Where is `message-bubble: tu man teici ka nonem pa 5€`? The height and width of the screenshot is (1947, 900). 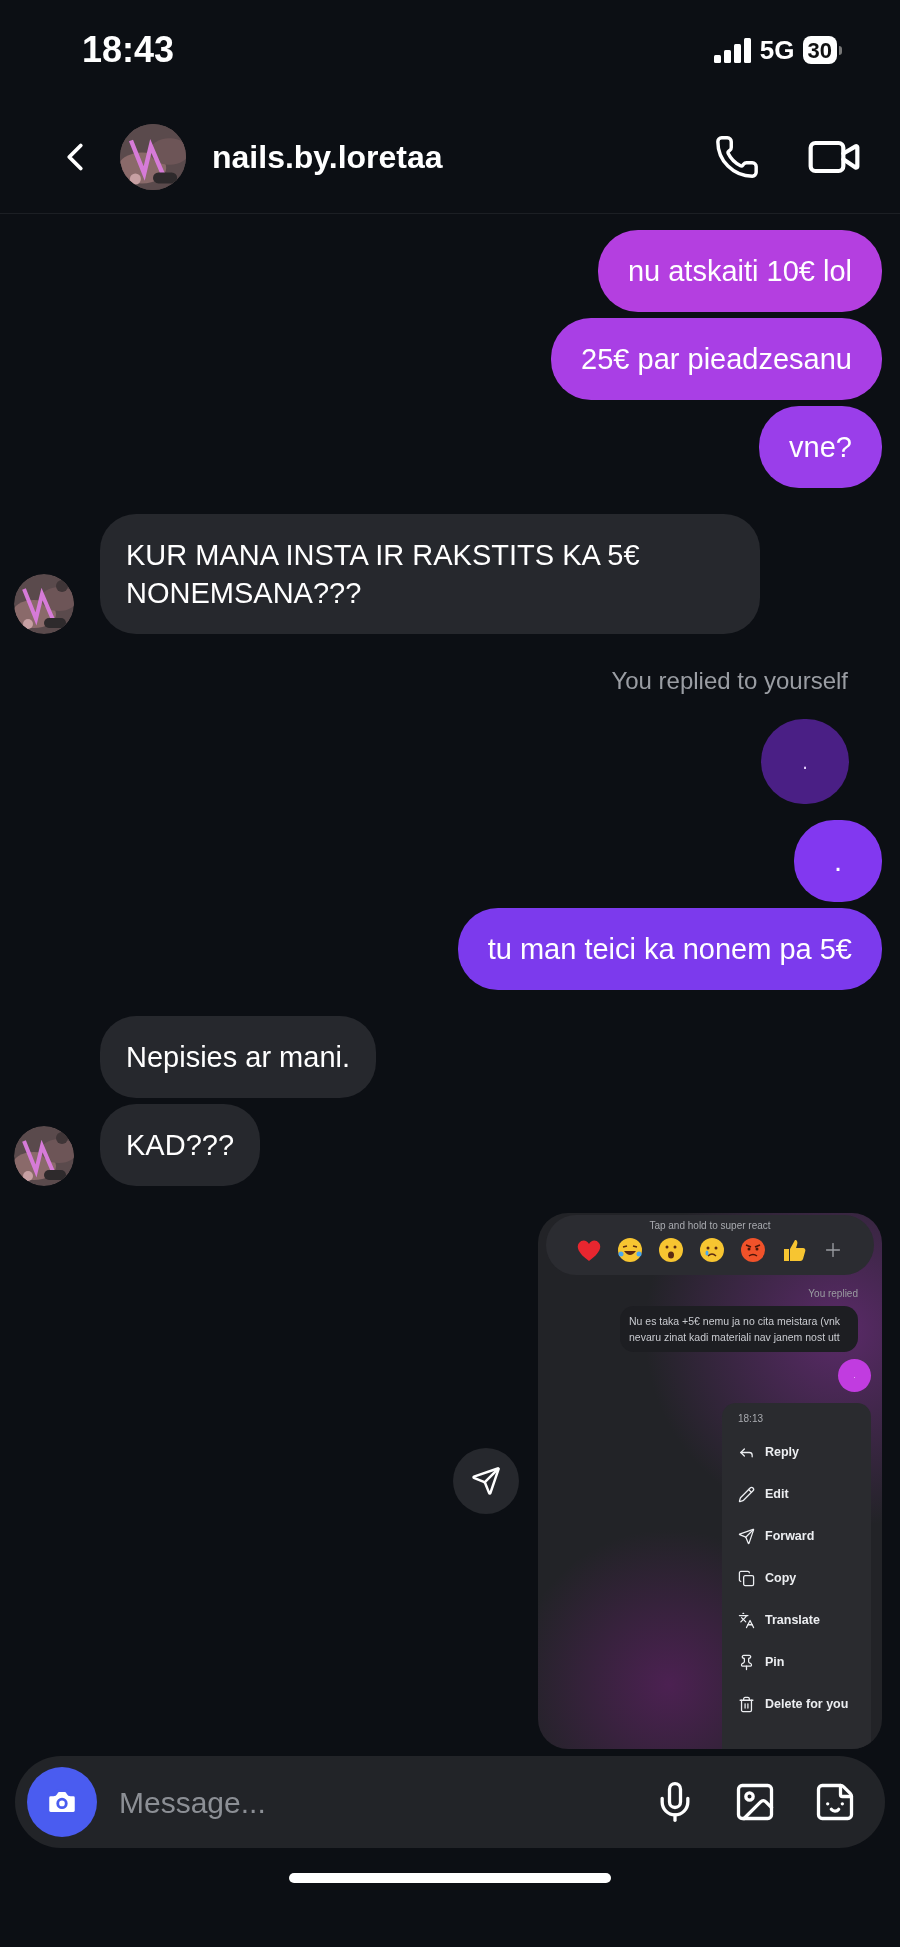 message-bubble: tu man teici ka nonem pa 5€ is located at coordinates (669, 949).